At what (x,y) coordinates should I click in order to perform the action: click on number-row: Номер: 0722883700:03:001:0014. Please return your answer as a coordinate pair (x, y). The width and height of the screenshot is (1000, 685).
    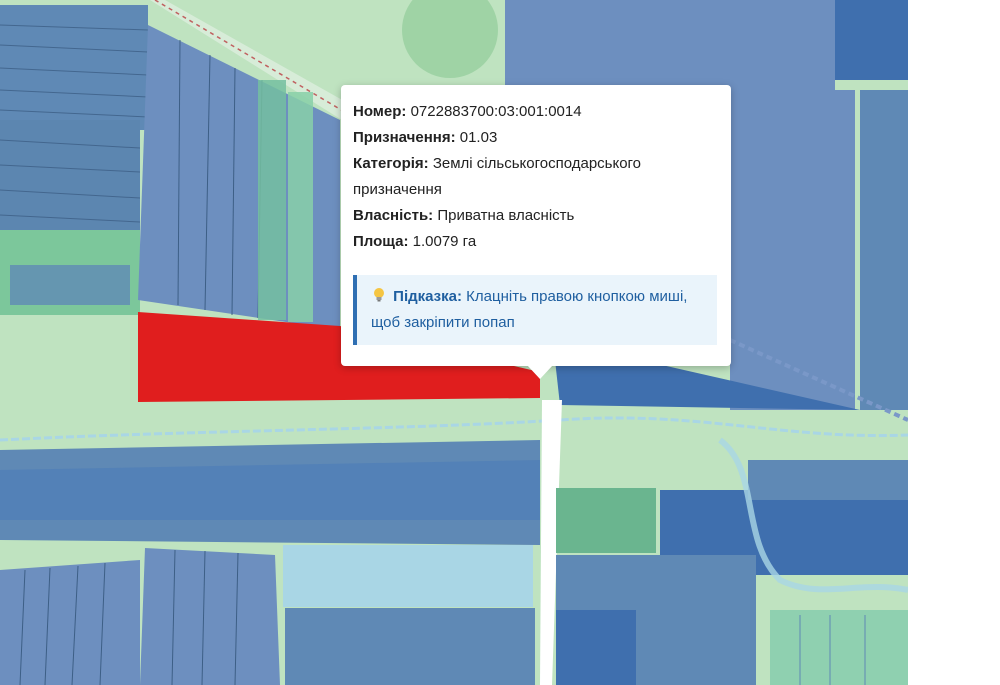
    Looking at the image, I should click on (536, 112).